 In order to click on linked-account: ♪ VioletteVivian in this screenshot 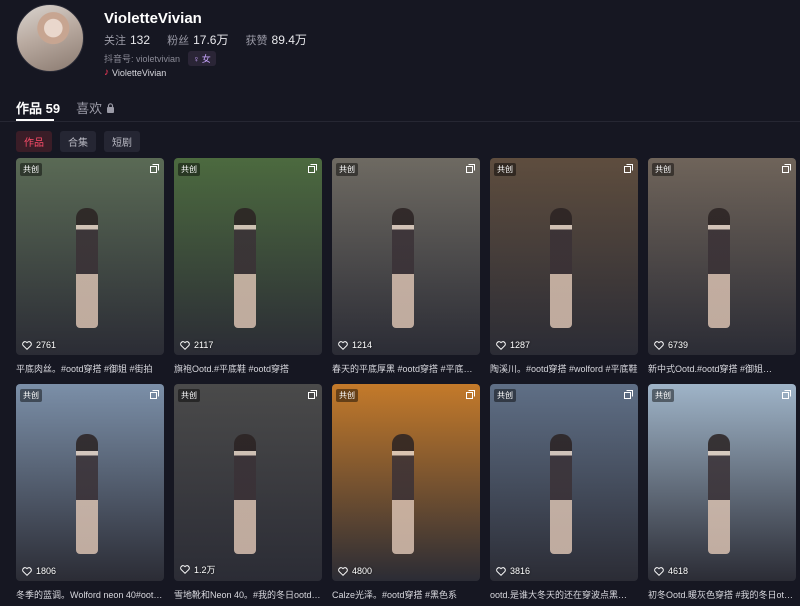, I will do `click(135, 72)`.